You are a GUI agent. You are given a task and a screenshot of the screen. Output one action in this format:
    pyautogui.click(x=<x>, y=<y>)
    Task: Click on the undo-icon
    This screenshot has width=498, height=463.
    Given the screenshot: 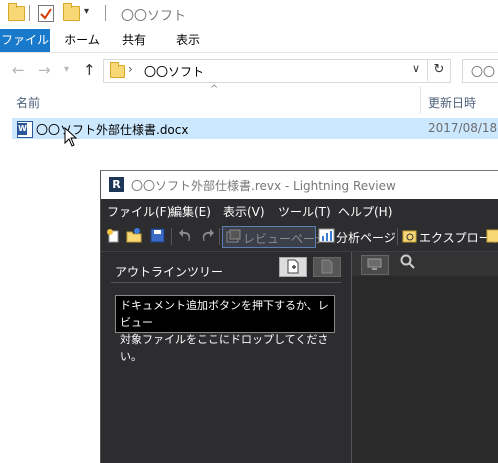 What is the action you would take?
    pyautogui.click(x=185, y=235)
    